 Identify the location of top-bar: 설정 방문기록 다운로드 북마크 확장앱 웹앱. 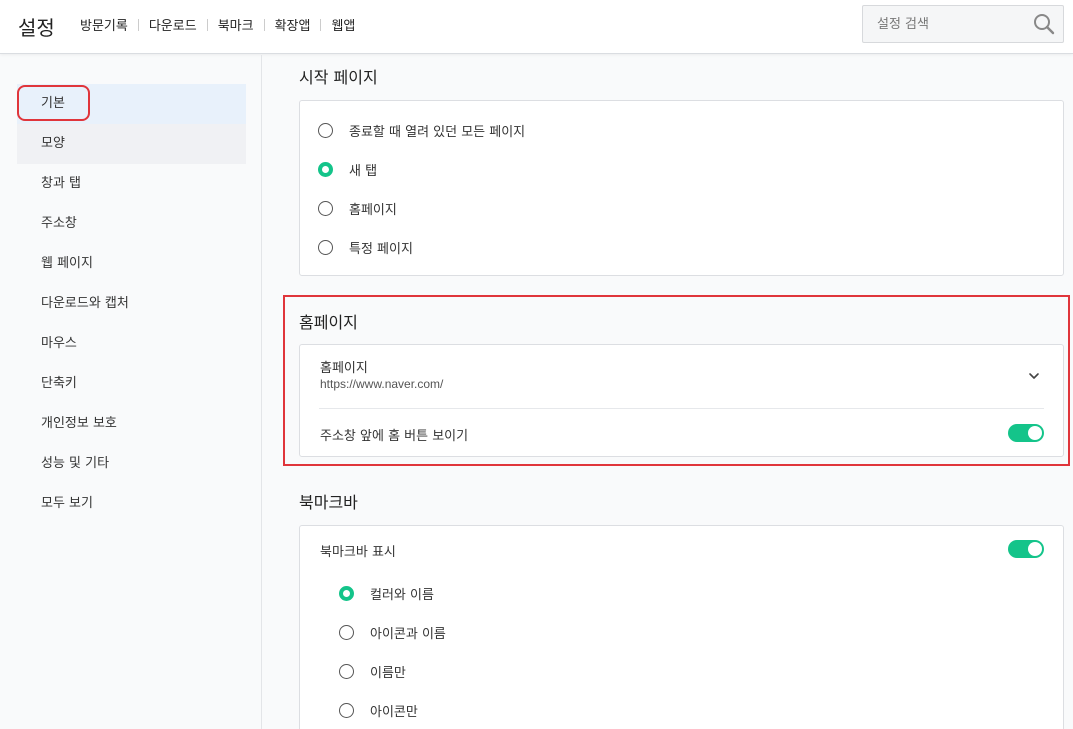
(536, 27).